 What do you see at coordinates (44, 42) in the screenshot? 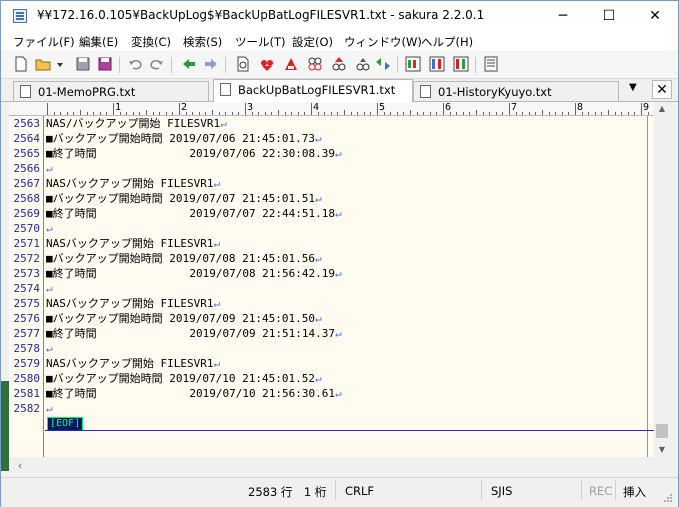
I see `menu-file: ファイル(F)` at bounding box center [44, 42].